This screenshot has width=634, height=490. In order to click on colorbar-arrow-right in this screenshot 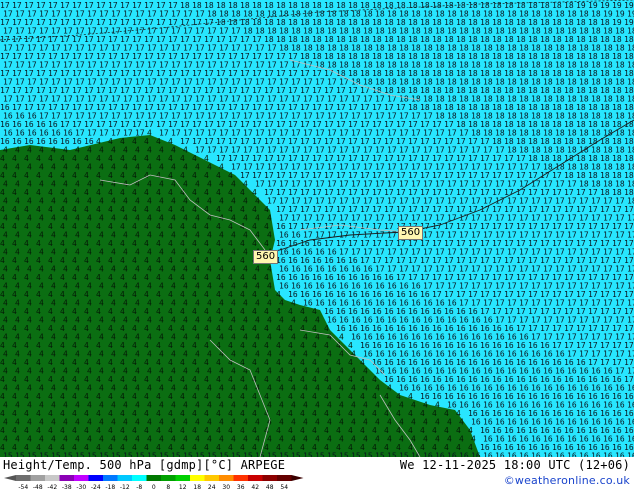, I will do `click(297, 478)`.